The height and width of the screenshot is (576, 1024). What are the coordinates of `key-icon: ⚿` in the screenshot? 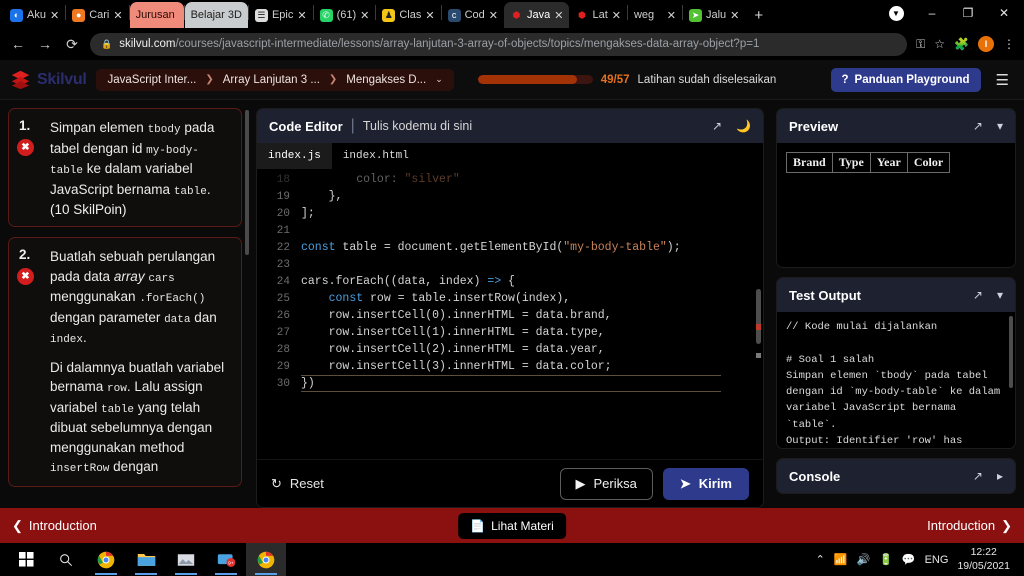 It's located at (920, 44).